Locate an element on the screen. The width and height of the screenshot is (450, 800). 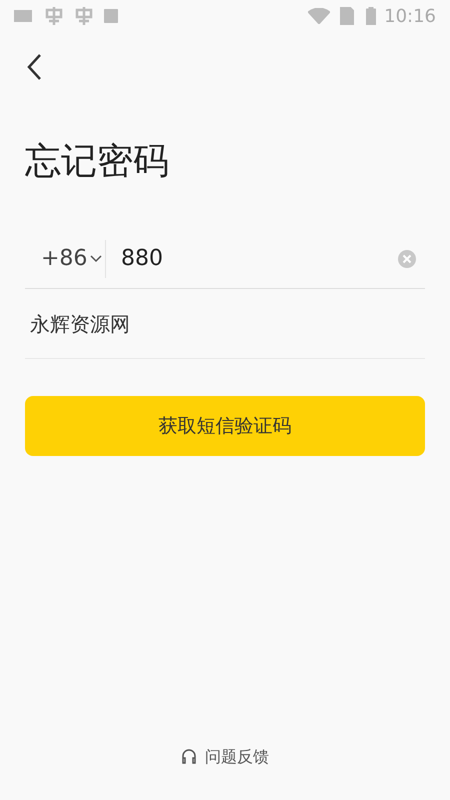
country-code-dropdown: +86 is located at coordinates (65, 259).